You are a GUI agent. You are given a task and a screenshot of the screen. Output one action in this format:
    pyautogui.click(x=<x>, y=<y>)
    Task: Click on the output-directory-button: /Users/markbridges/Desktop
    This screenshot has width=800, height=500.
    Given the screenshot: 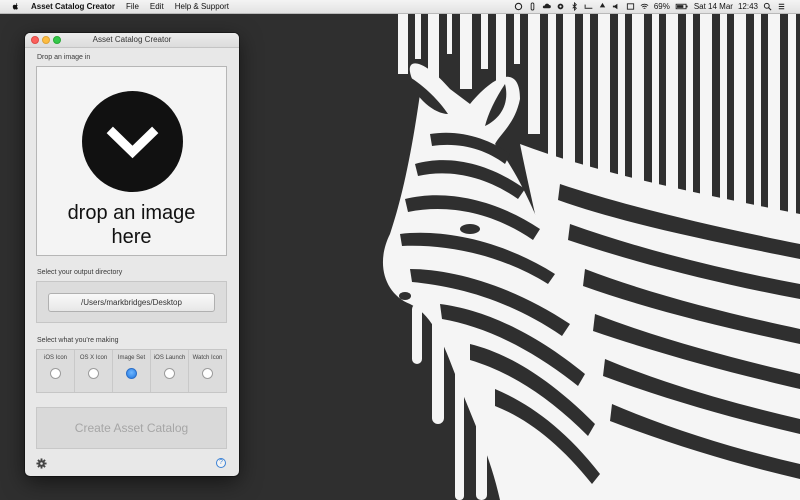 What is the action you would take?
    pyautogui.click(x=131, y=302)
    